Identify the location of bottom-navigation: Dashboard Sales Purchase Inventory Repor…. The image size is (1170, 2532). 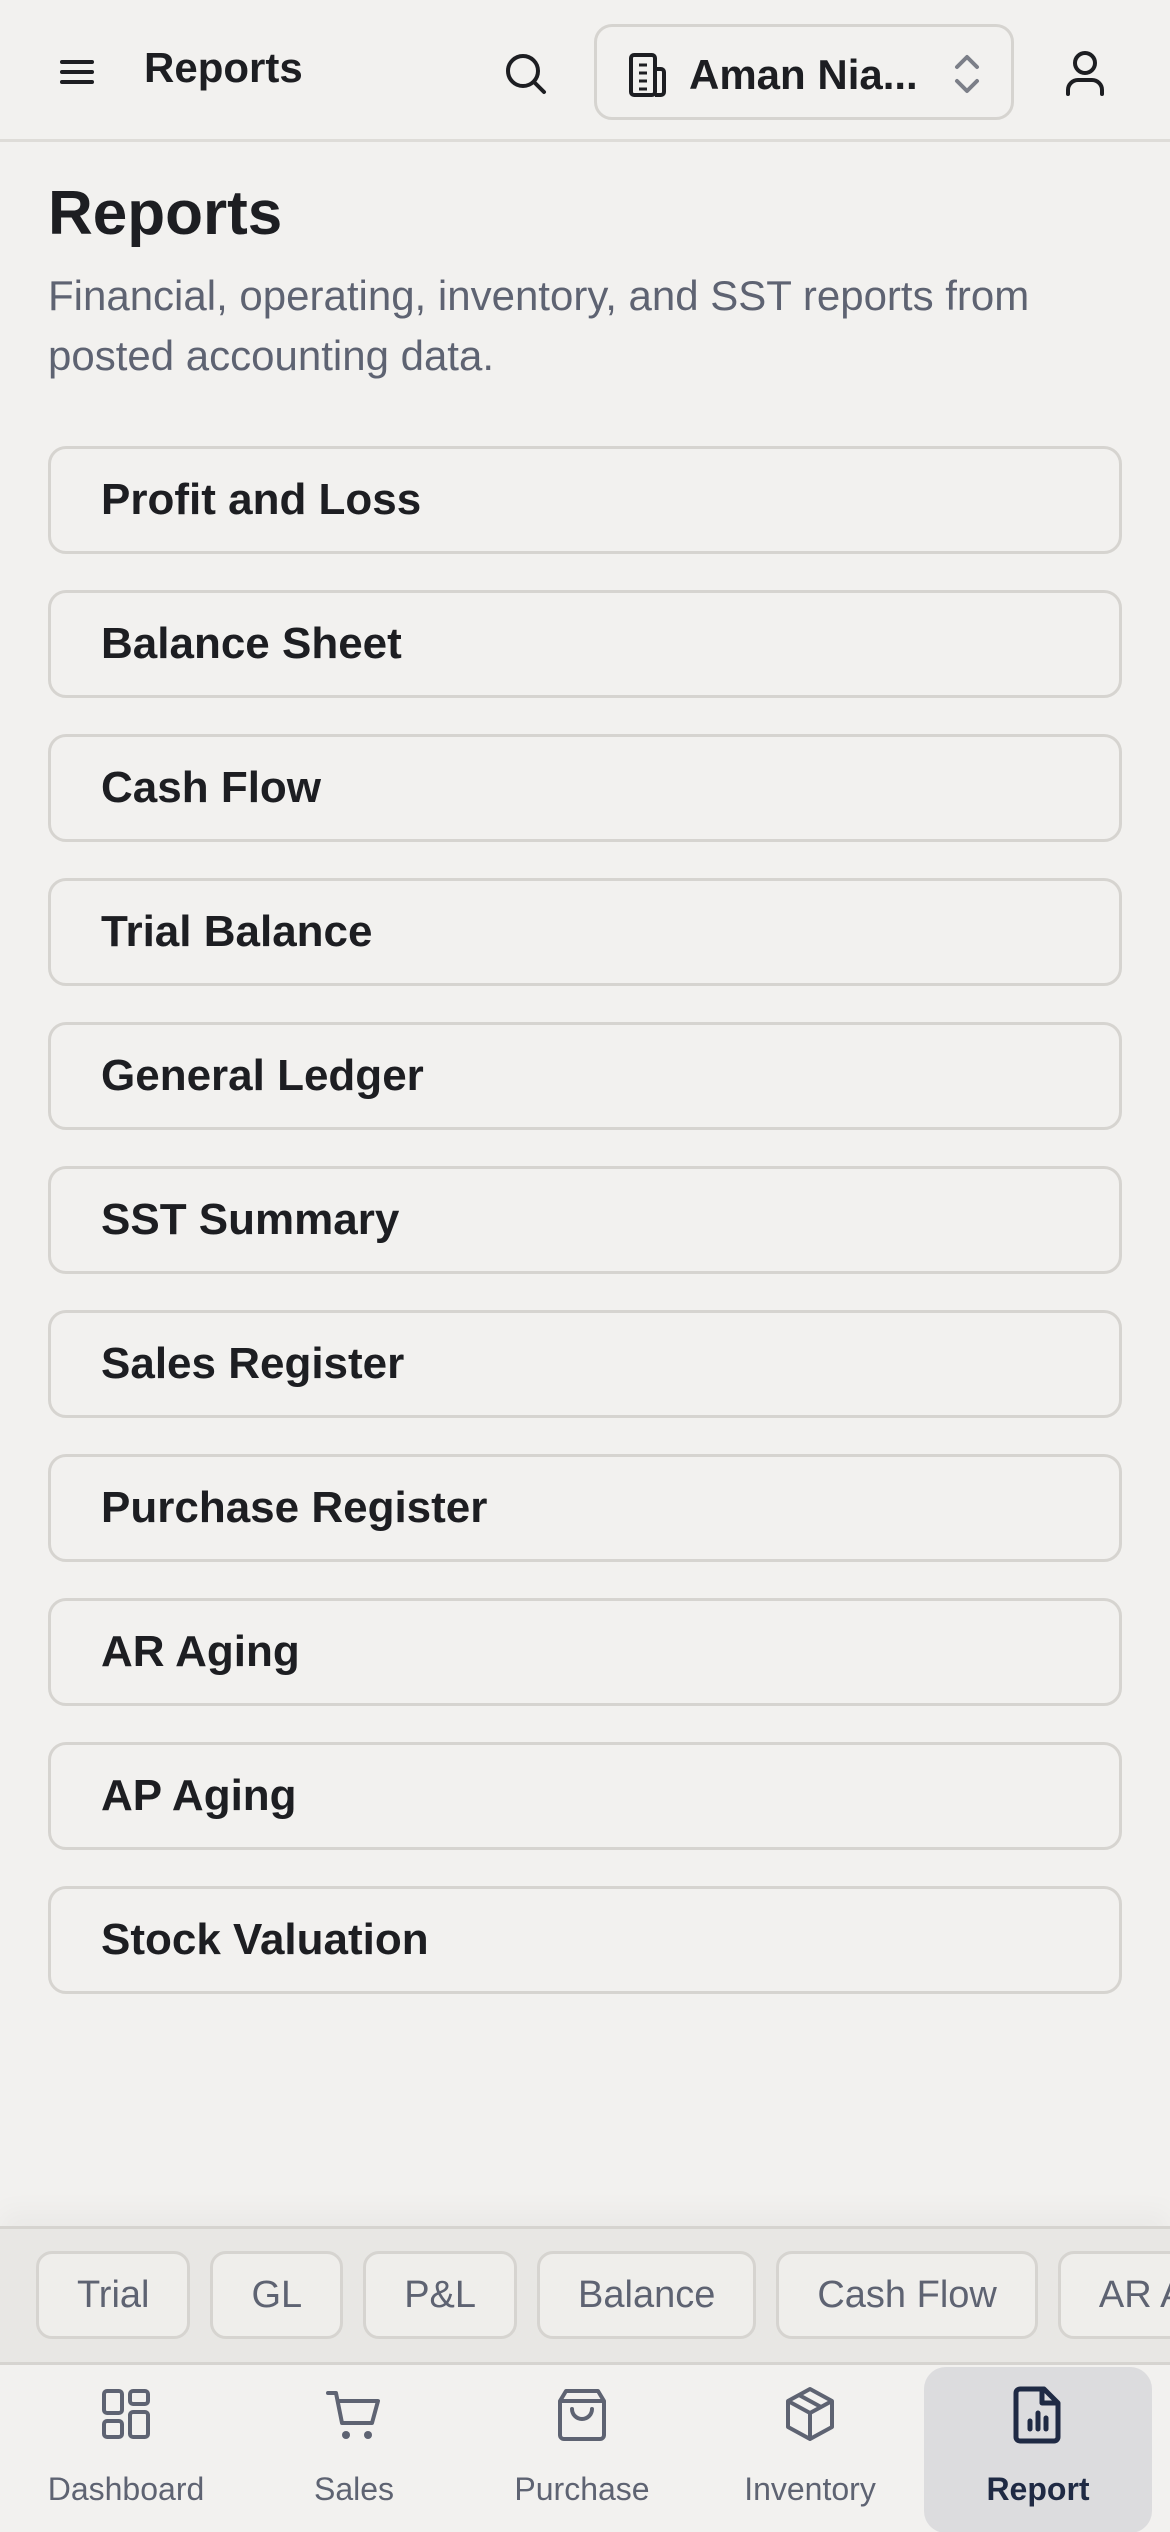
(585, 2447).